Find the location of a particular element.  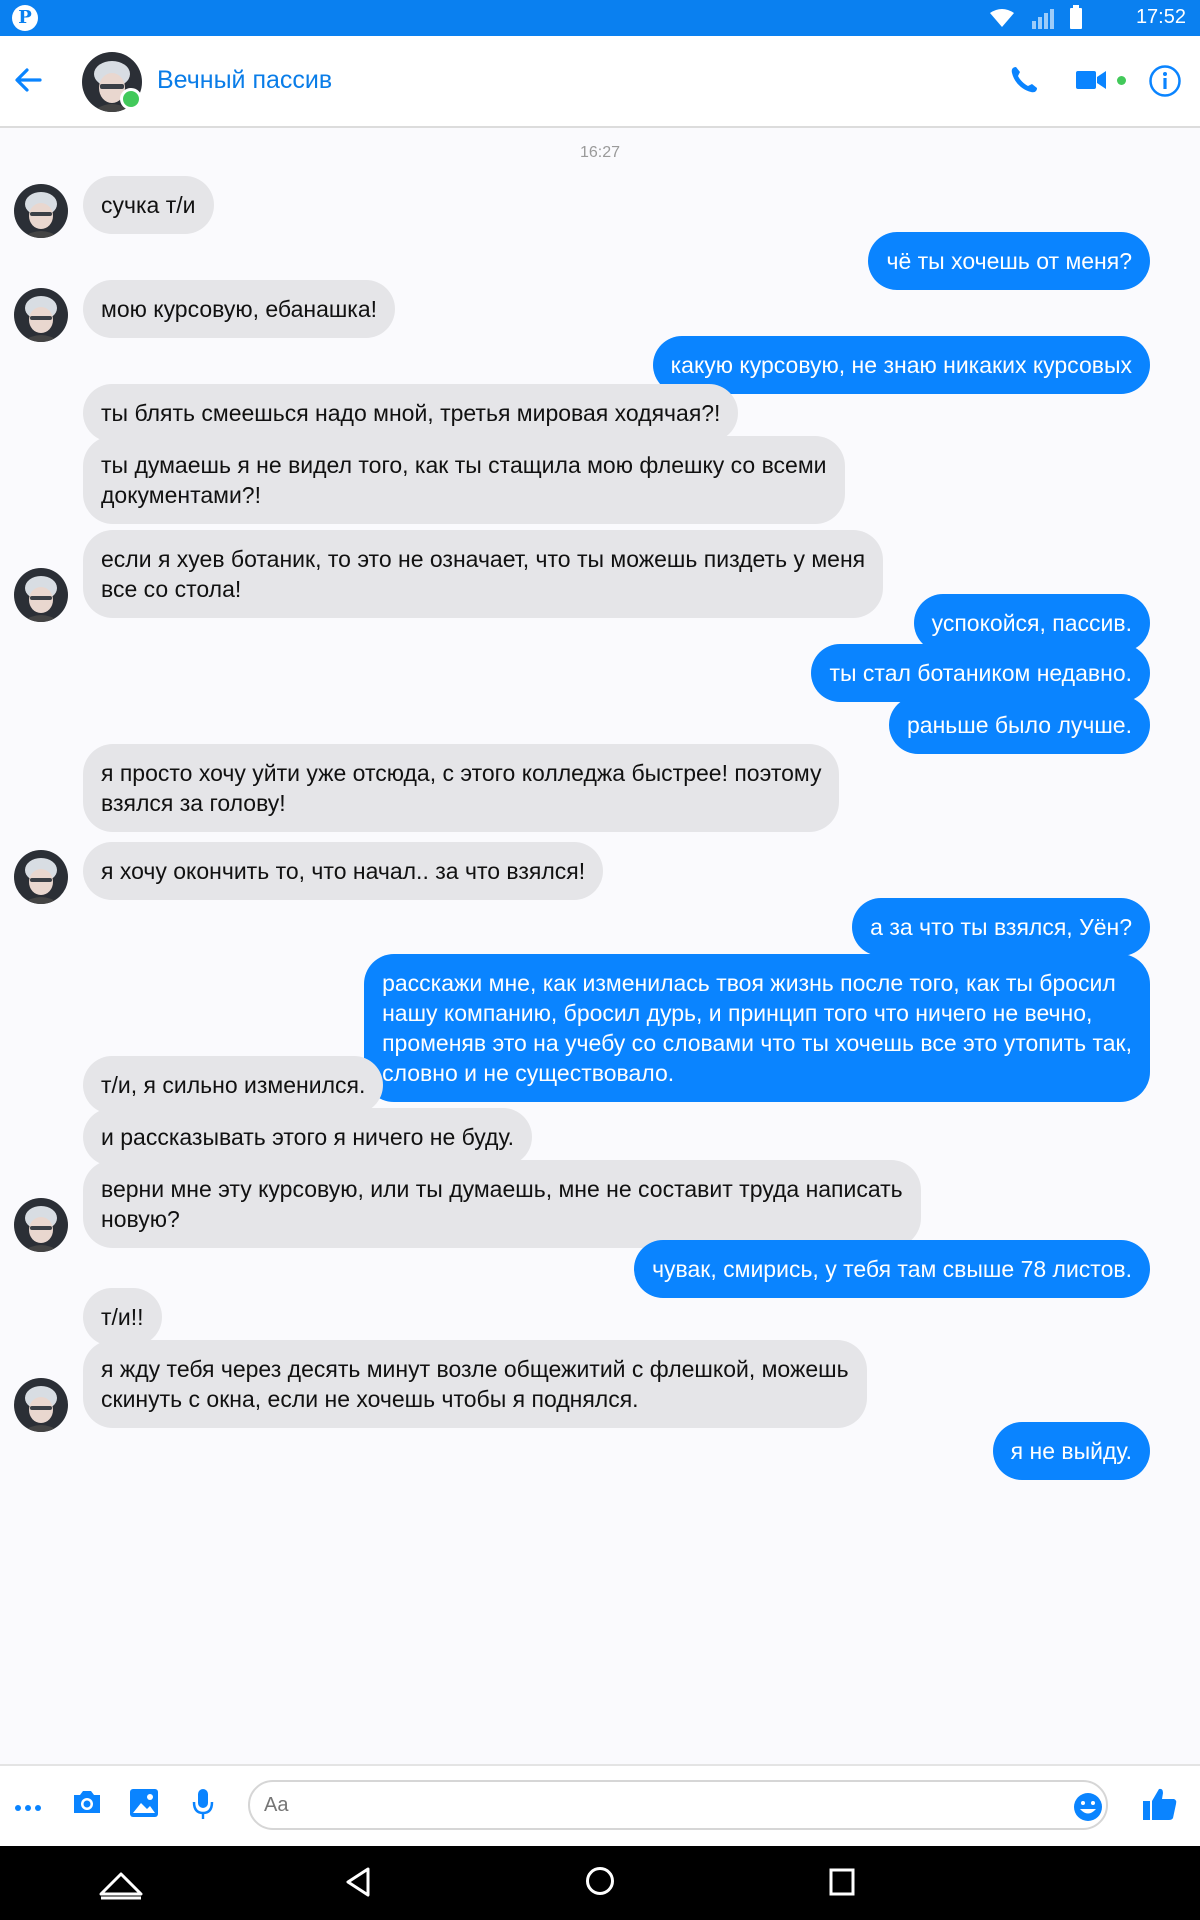

incoming-message: т/и!! is located at coordinates (122, 1317).